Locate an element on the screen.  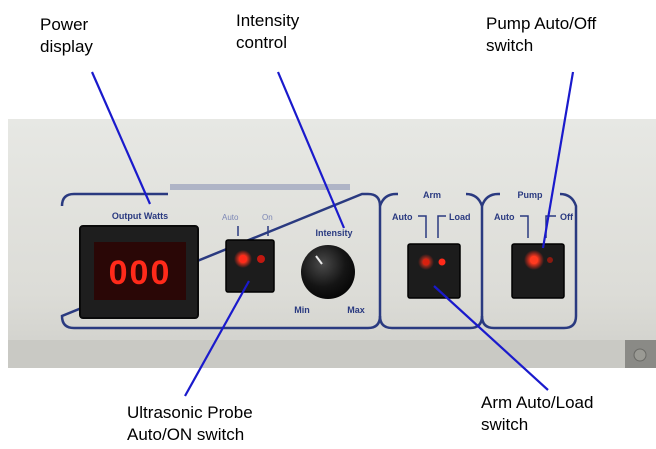
arm-switch is located at coordinates (434, 271).